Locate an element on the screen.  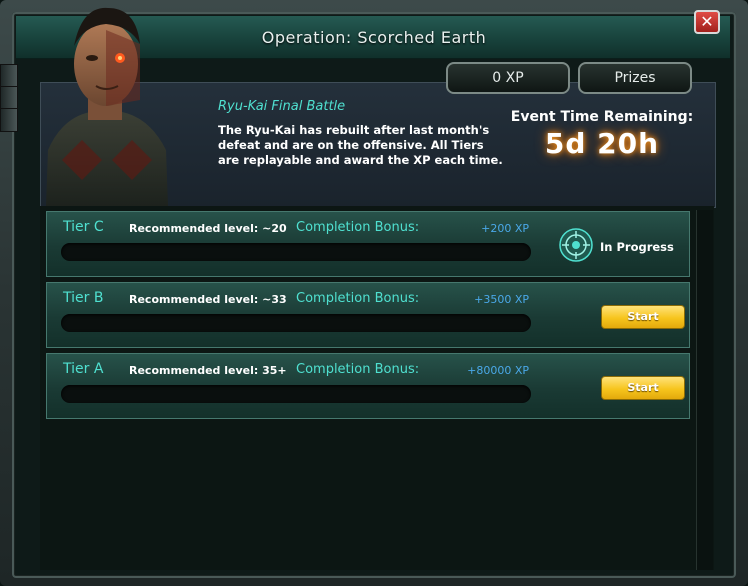
tier-recommended-level: Recommended level: ~33 is located at coordinates (208, 299).